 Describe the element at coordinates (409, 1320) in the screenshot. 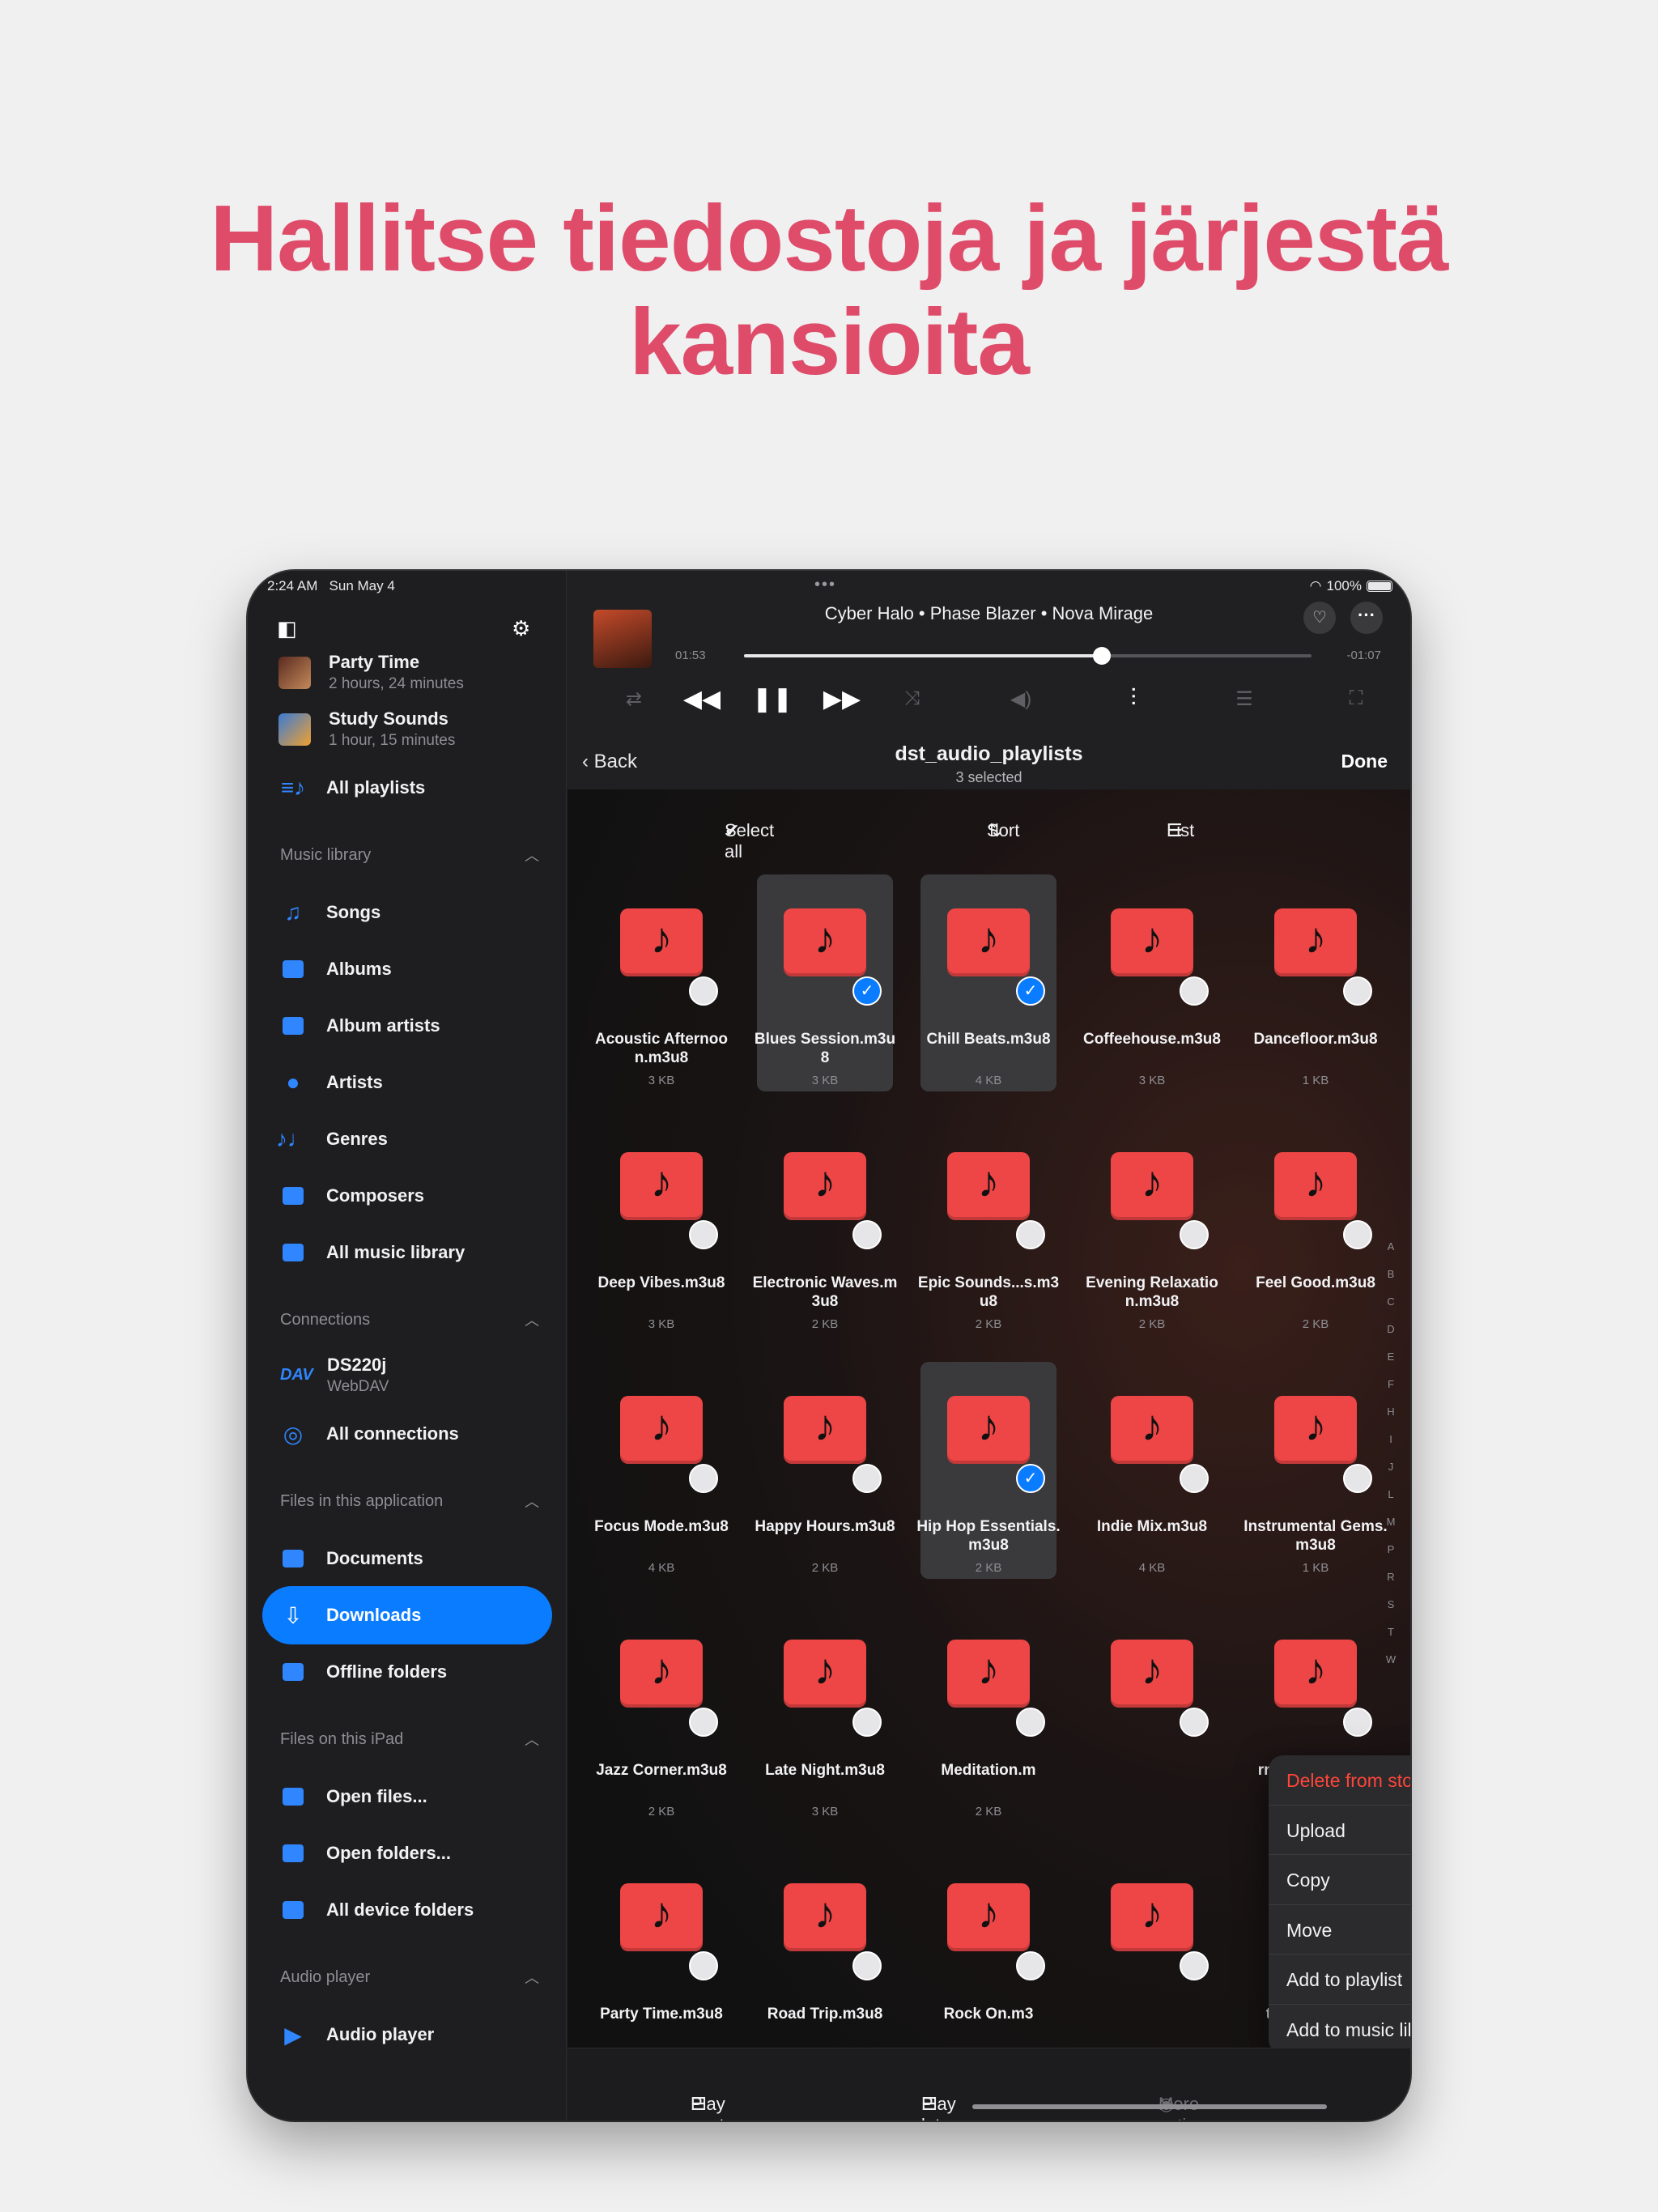

I see `section-connections: Connections ︿` at that location.